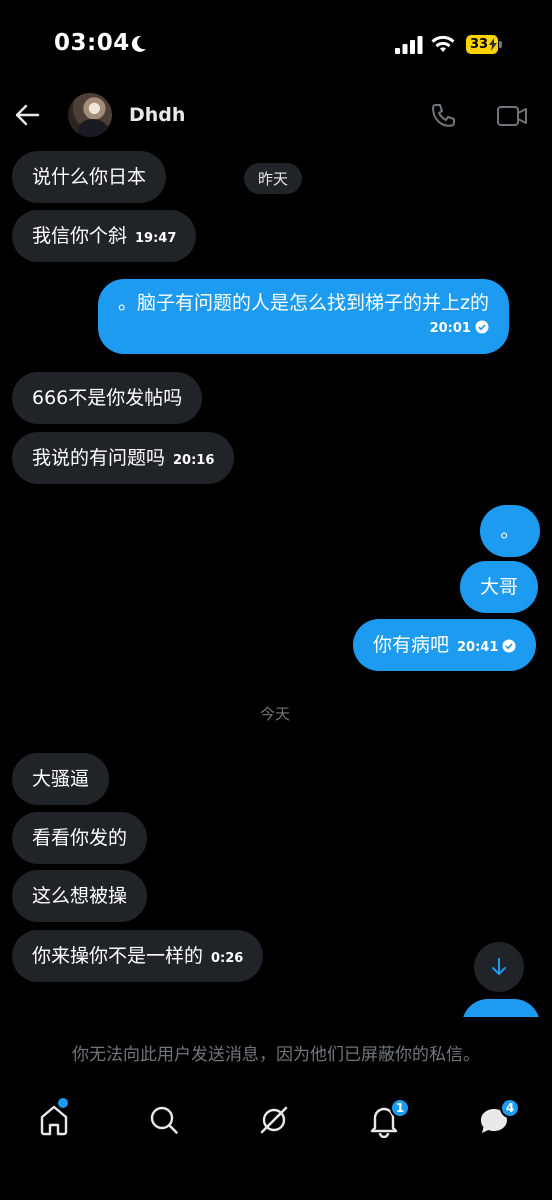 The image size is (552, 1200). What do you see at coordinates (450, 328) in the screenshot?
I see `message-time: 20:01` at bounding box center [450, 328].